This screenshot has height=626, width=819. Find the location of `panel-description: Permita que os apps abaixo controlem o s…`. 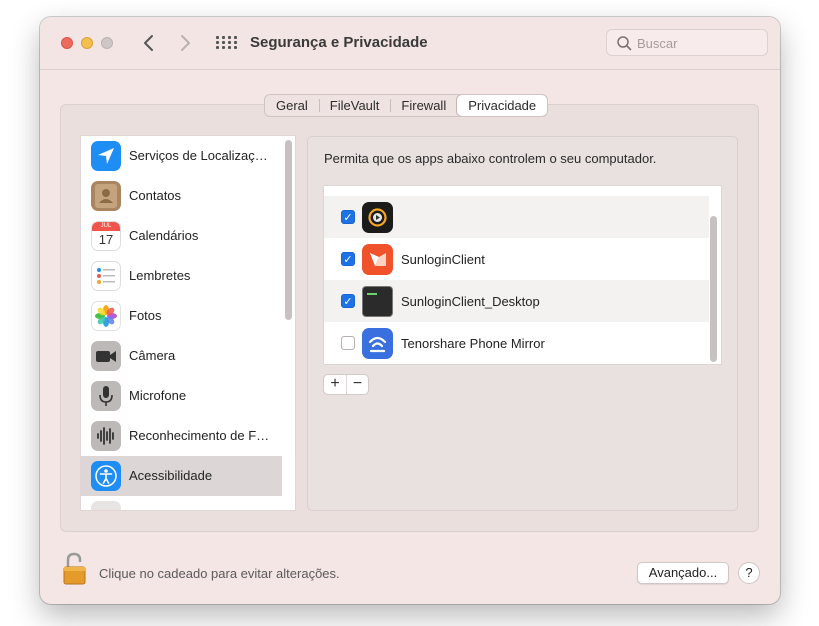

panel-description: Permita que os apps abaixo controlem o s… is located at coordinates (490, 158).